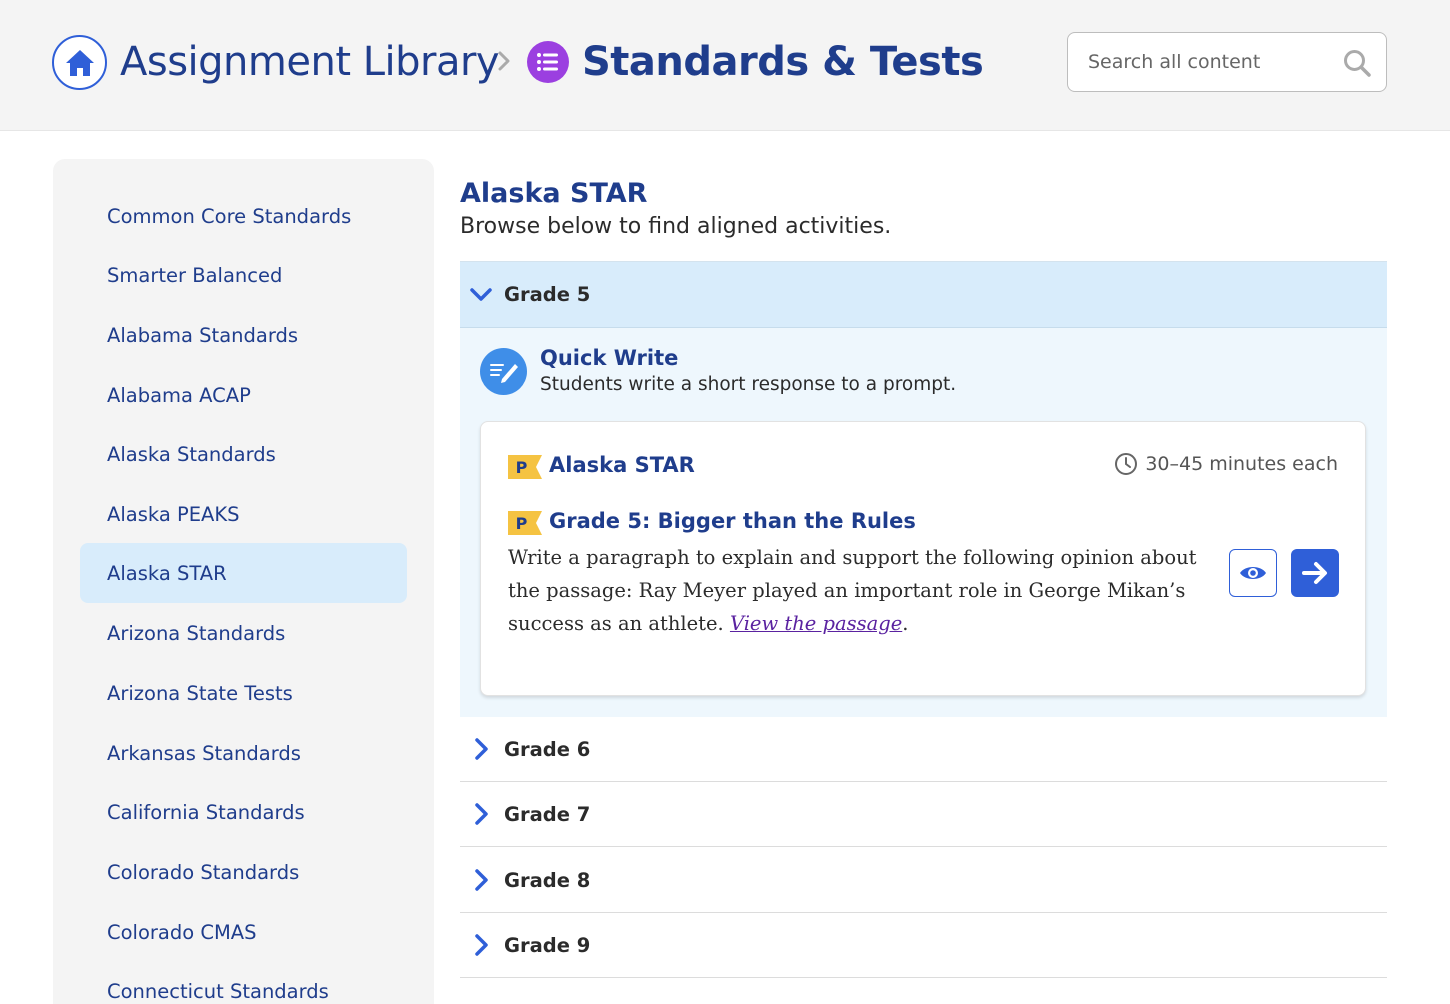  Describe the element at coordinates (243, 633) in the screenshot. I see `sidebar-item-arizona-standards: Arizona Standards` at that location.